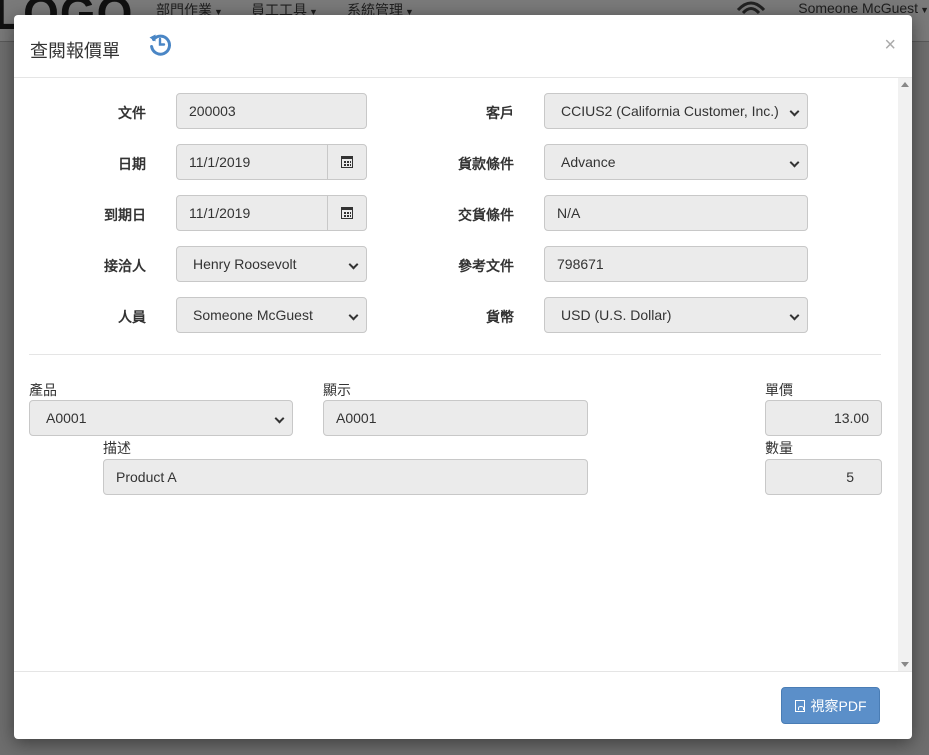 The height and width of the screenshot is (755, 929). What do you see at coordinates (463, 705) in the screenshot?
I see `modal-footer: 視察PDF` at bounding box center [463, 705].